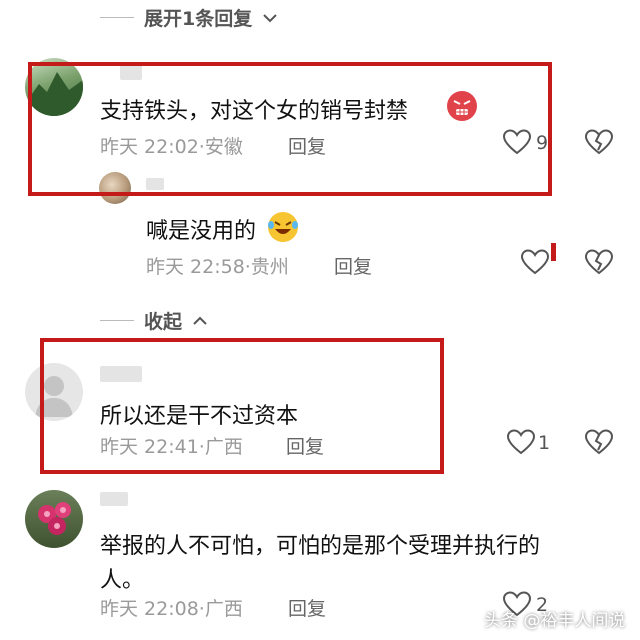 The width and height of the screenshot is (640, 640). What do you see at coordinates (553, 252) in the screenshot?
I see `red-marker` at bounding box center [553, 252].